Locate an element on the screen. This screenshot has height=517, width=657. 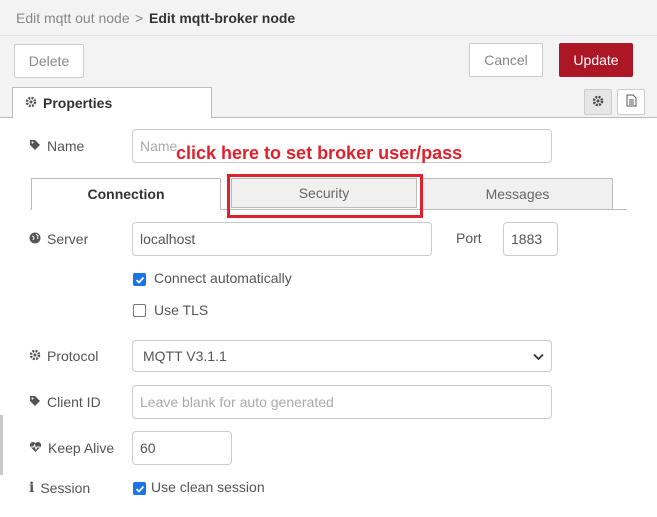
annotation-text: click here to set broker user/pass is located at coordinates (319, 153).